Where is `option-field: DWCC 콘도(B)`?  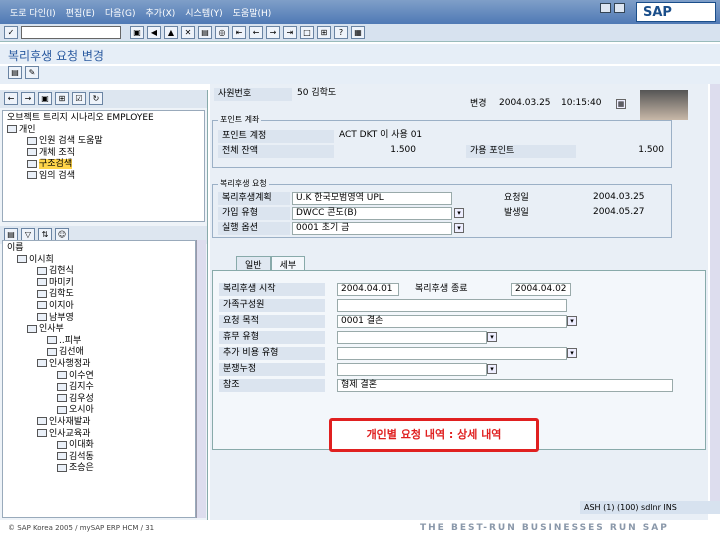
option-field: DWCC 콘도(B) is located at coordinates (372, 213).